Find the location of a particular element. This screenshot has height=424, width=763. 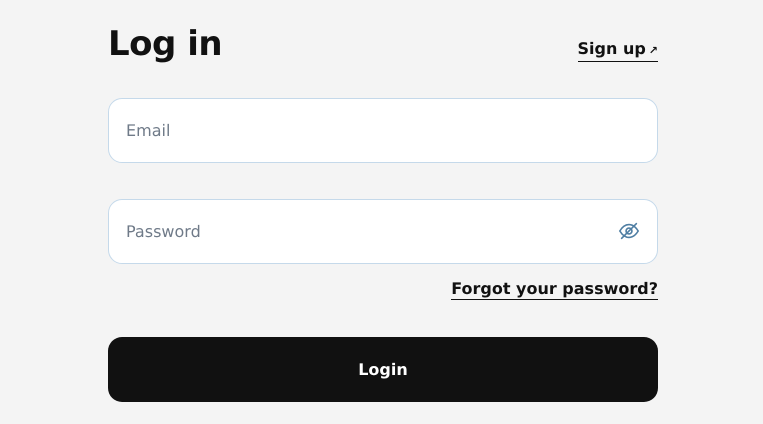

login-button: Login is located at coordinates (383, 369).